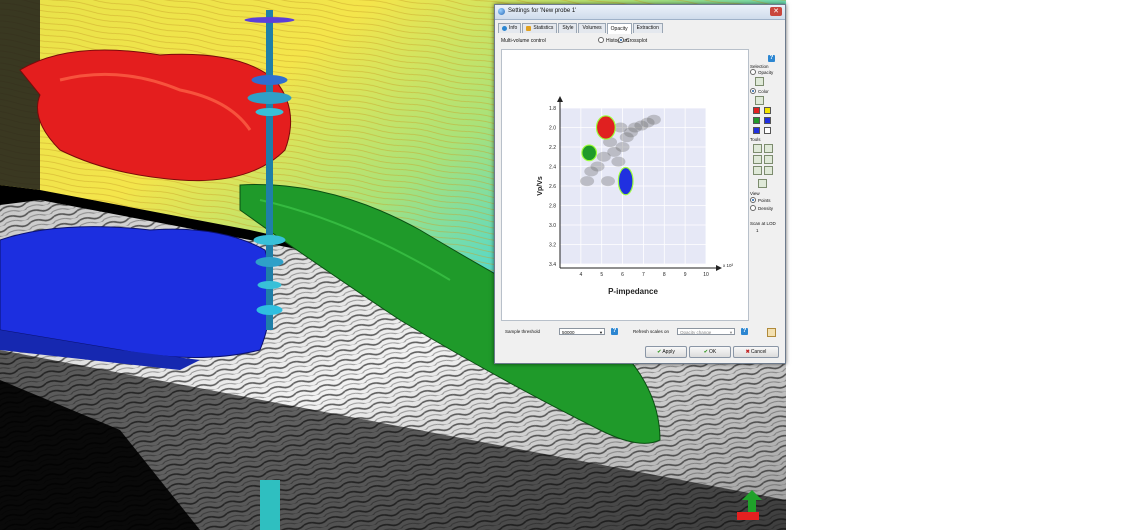 This screenshot has height=530, width=1140. Describe the element at coordinates (523, 41) in the screenshot. I see `mode-label: Multi-volume control` at that location.